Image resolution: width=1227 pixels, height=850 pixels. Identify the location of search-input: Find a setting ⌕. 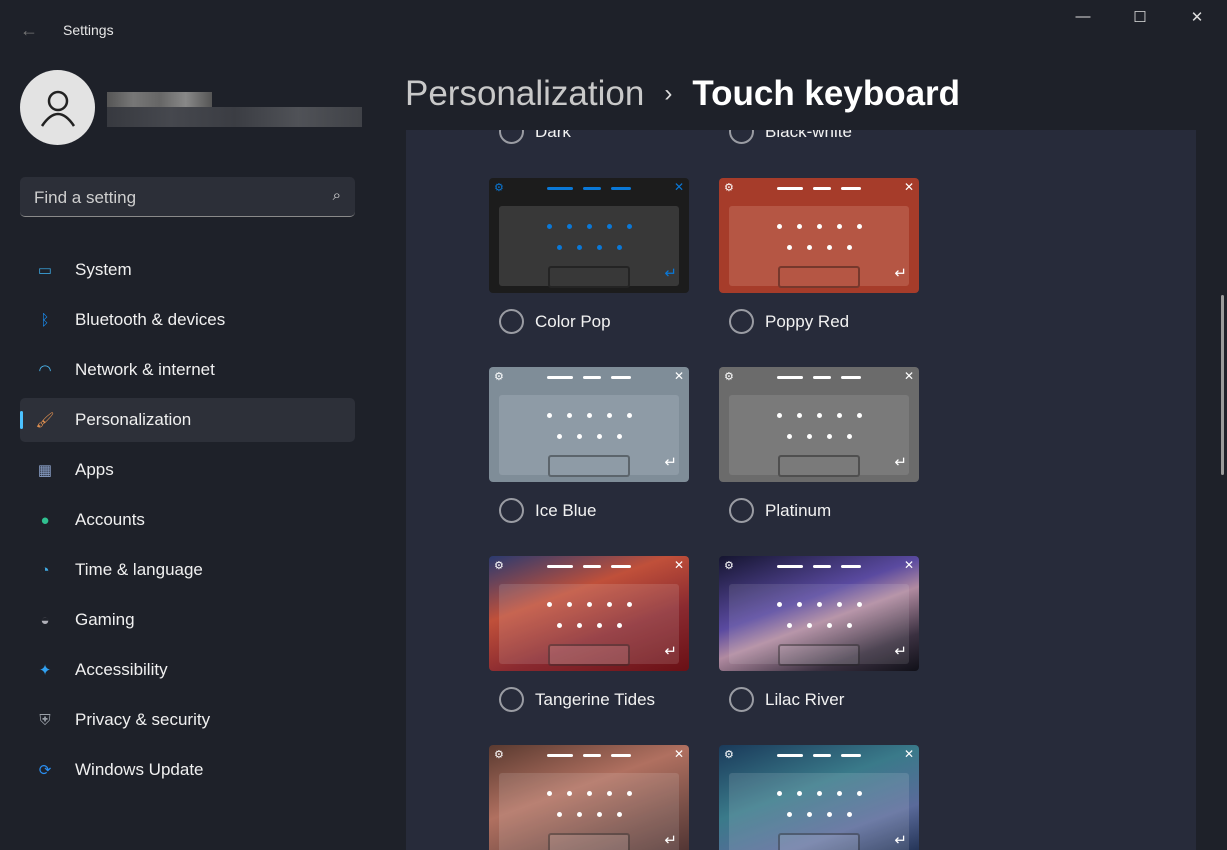
(187, 197).